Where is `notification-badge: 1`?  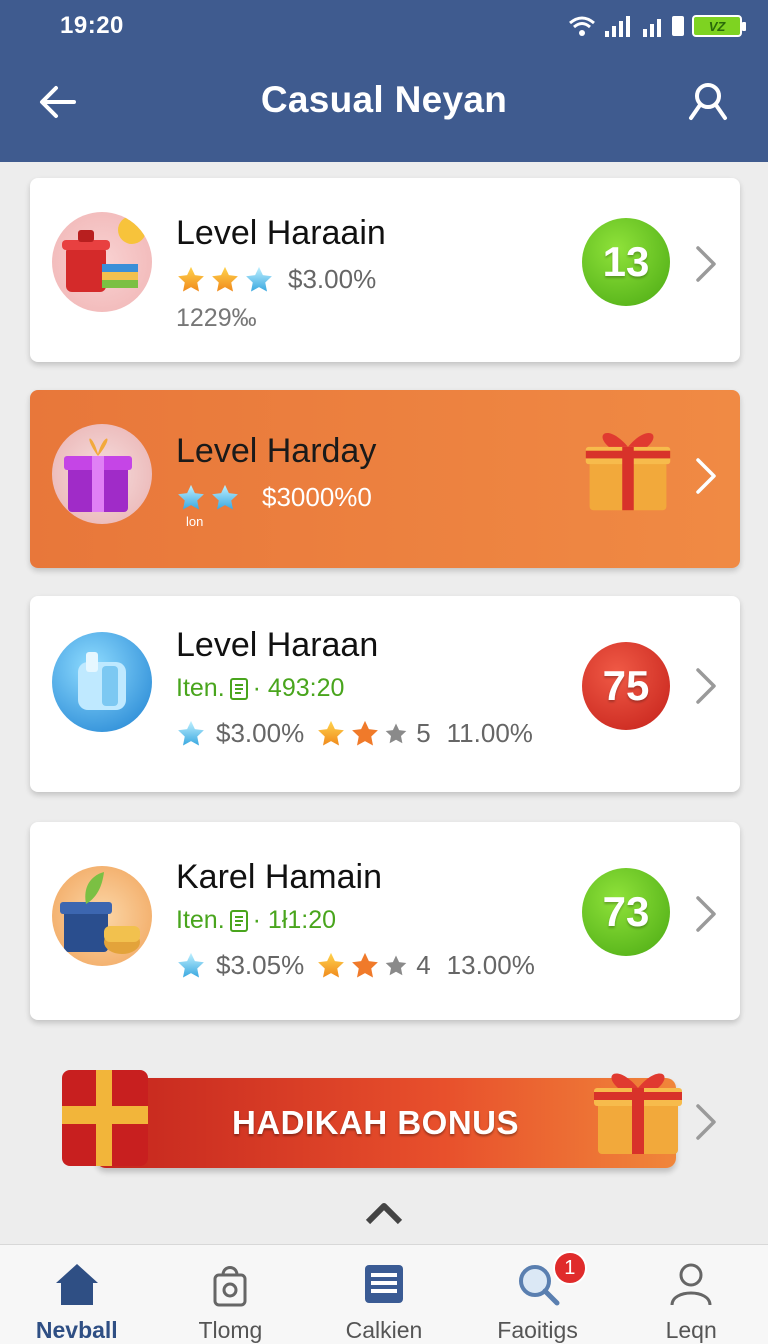 notification-badge: 1 is located at coordinates (569, 1268).